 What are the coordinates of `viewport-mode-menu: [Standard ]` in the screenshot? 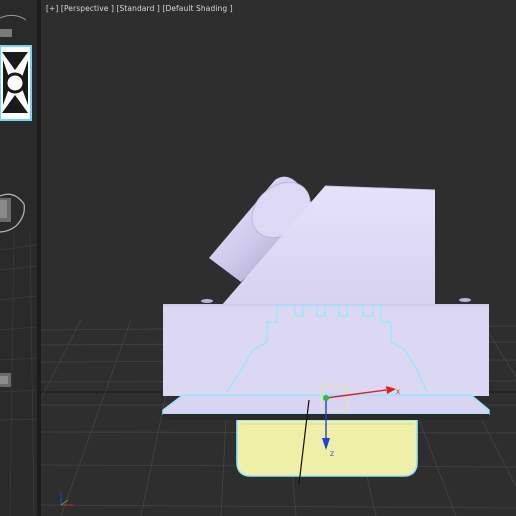 It's located at (137, 8).